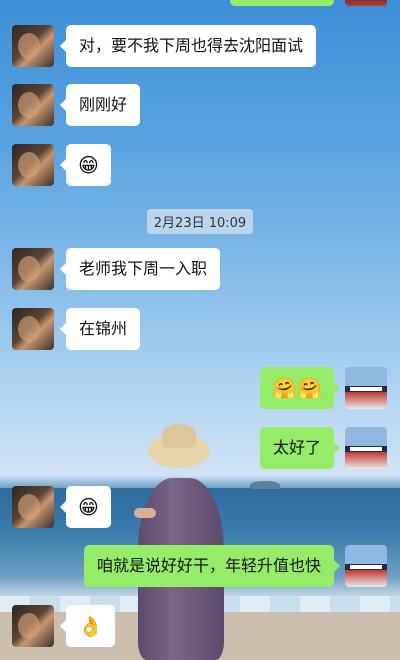 Image resolution: width=400 pixels, height=660 pixels. Describe the element at coordinates (212, 566) in the screenshot. I see `message-bubble: 咱就是说好好干，年轻升值也快` at that location.